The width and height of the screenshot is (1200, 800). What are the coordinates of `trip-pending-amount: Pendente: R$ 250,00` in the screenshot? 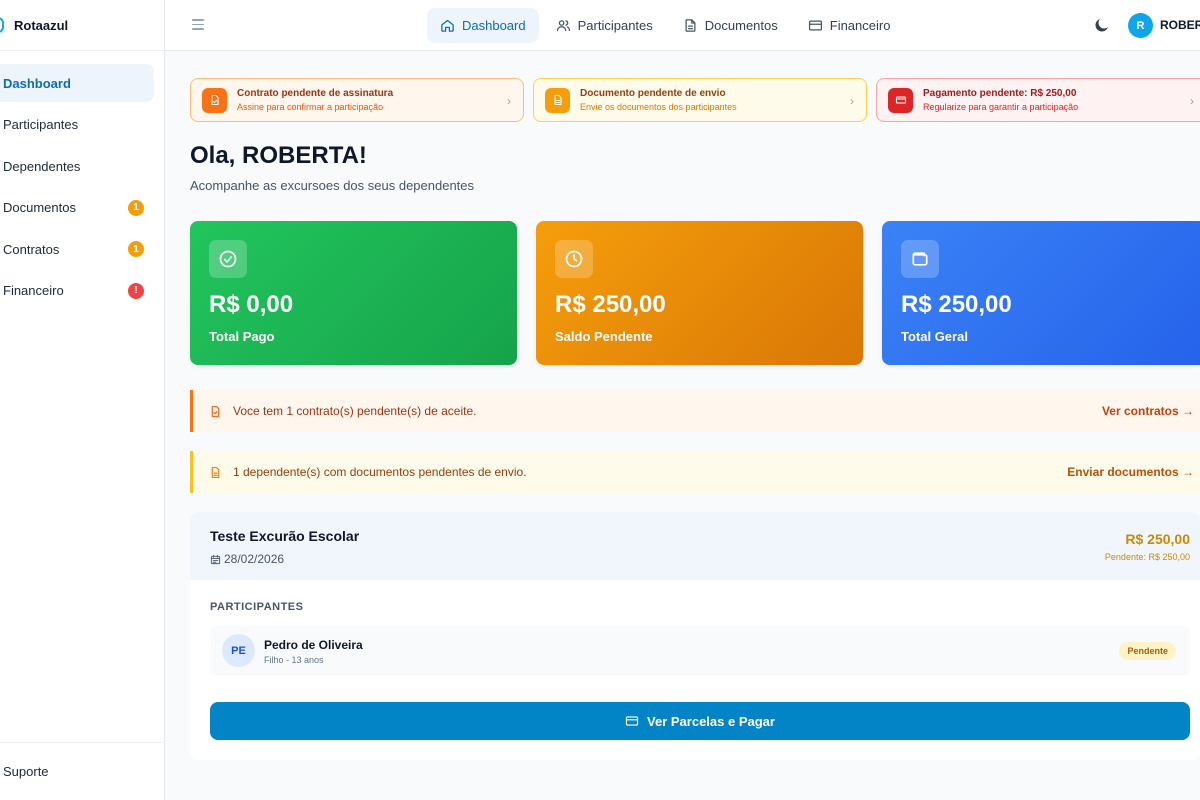 It's located at (1147, 557).